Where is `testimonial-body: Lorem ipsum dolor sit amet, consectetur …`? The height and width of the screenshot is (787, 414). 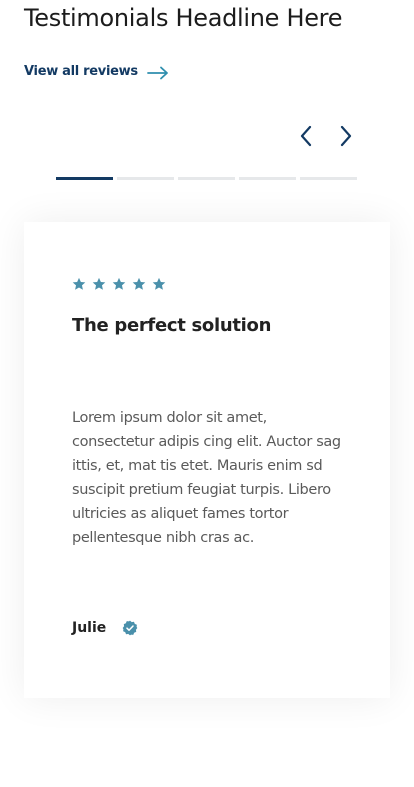 testimonial-body: Lorem ipsum dolor sit amet, consectetur … is located at coordinates (206, 478).